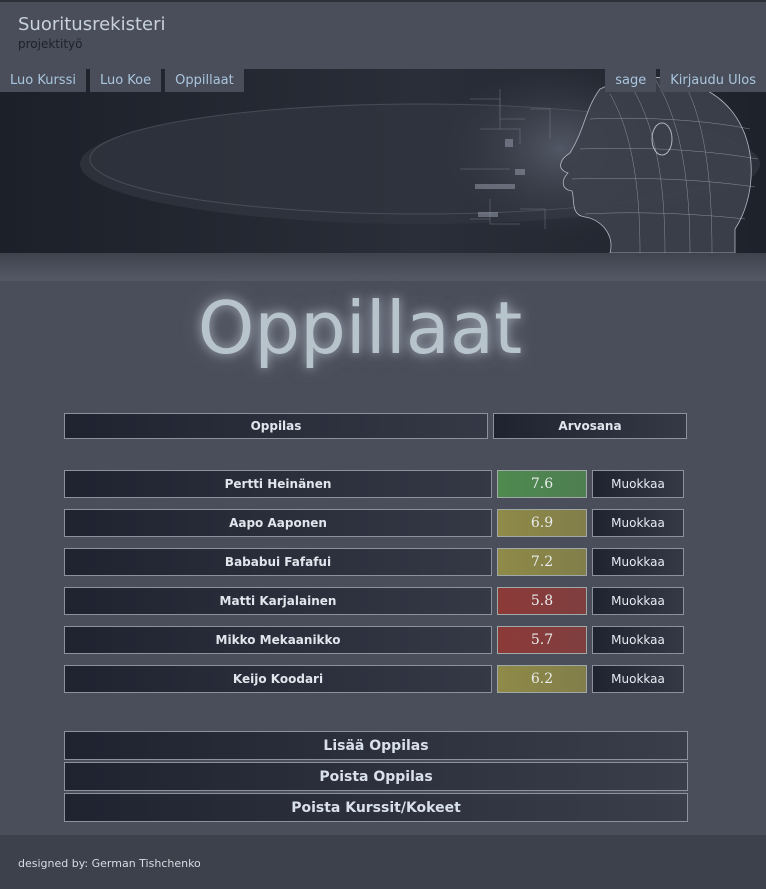  Describe the element at coordinates (383, 862) in the screenshot. I see `footer: designed by: German Tishchenko` at that location.